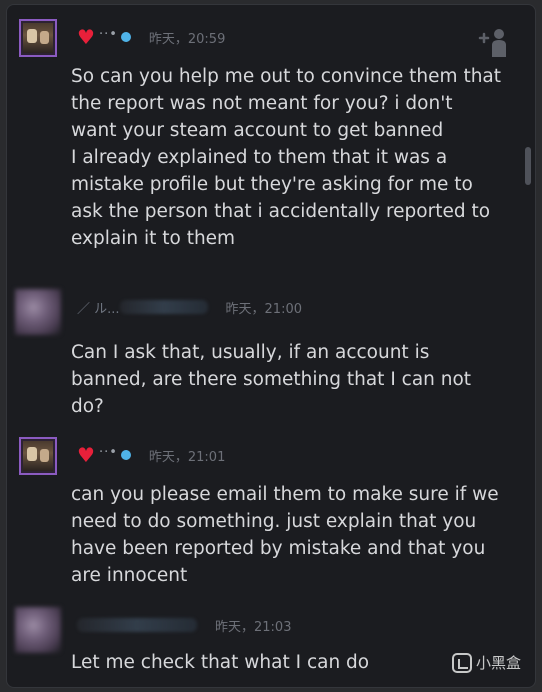  What do you see at coordinates (187, 39) in the screenshot?
I see `message-timestamp: 昨天，20:59` at bounding box center [187, 39].